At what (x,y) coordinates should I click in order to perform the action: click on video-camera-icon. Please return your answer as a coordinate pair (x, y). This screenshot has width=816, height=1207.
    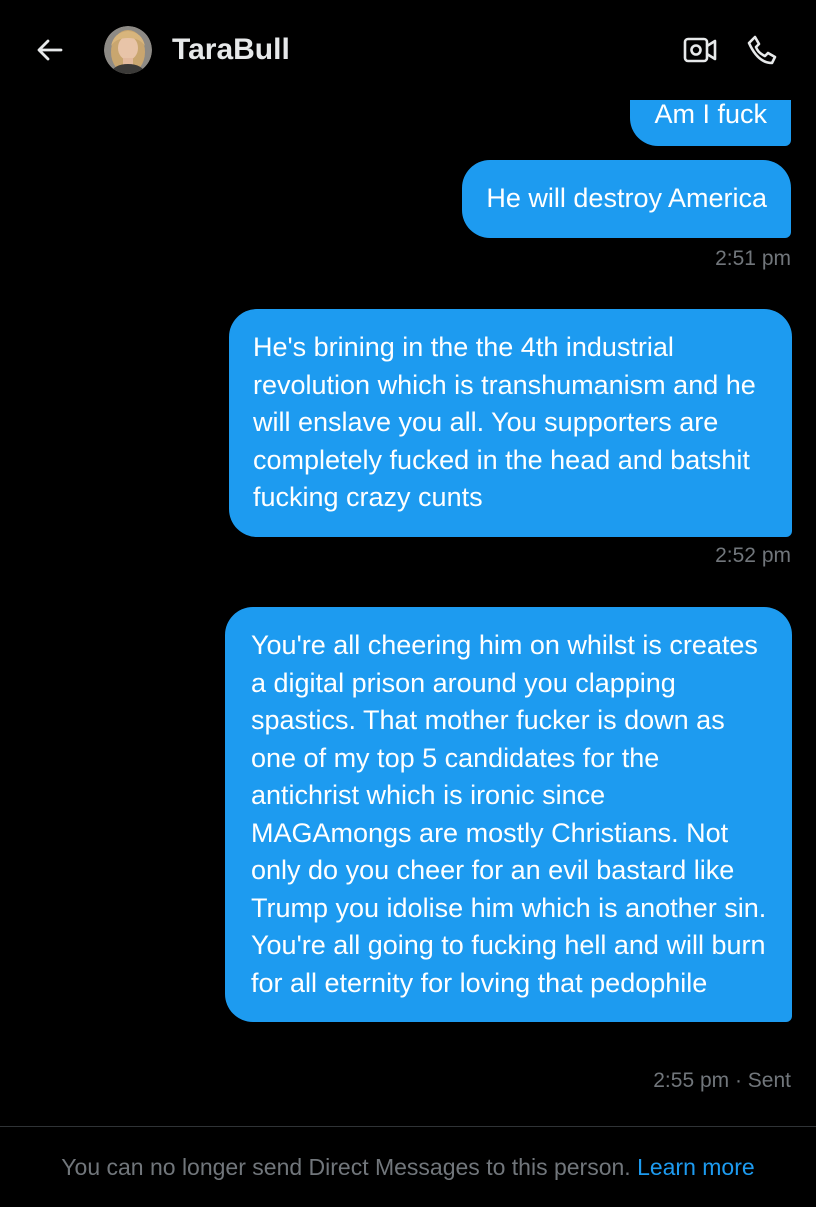
    Looking at the image, I should click on (700, 50).